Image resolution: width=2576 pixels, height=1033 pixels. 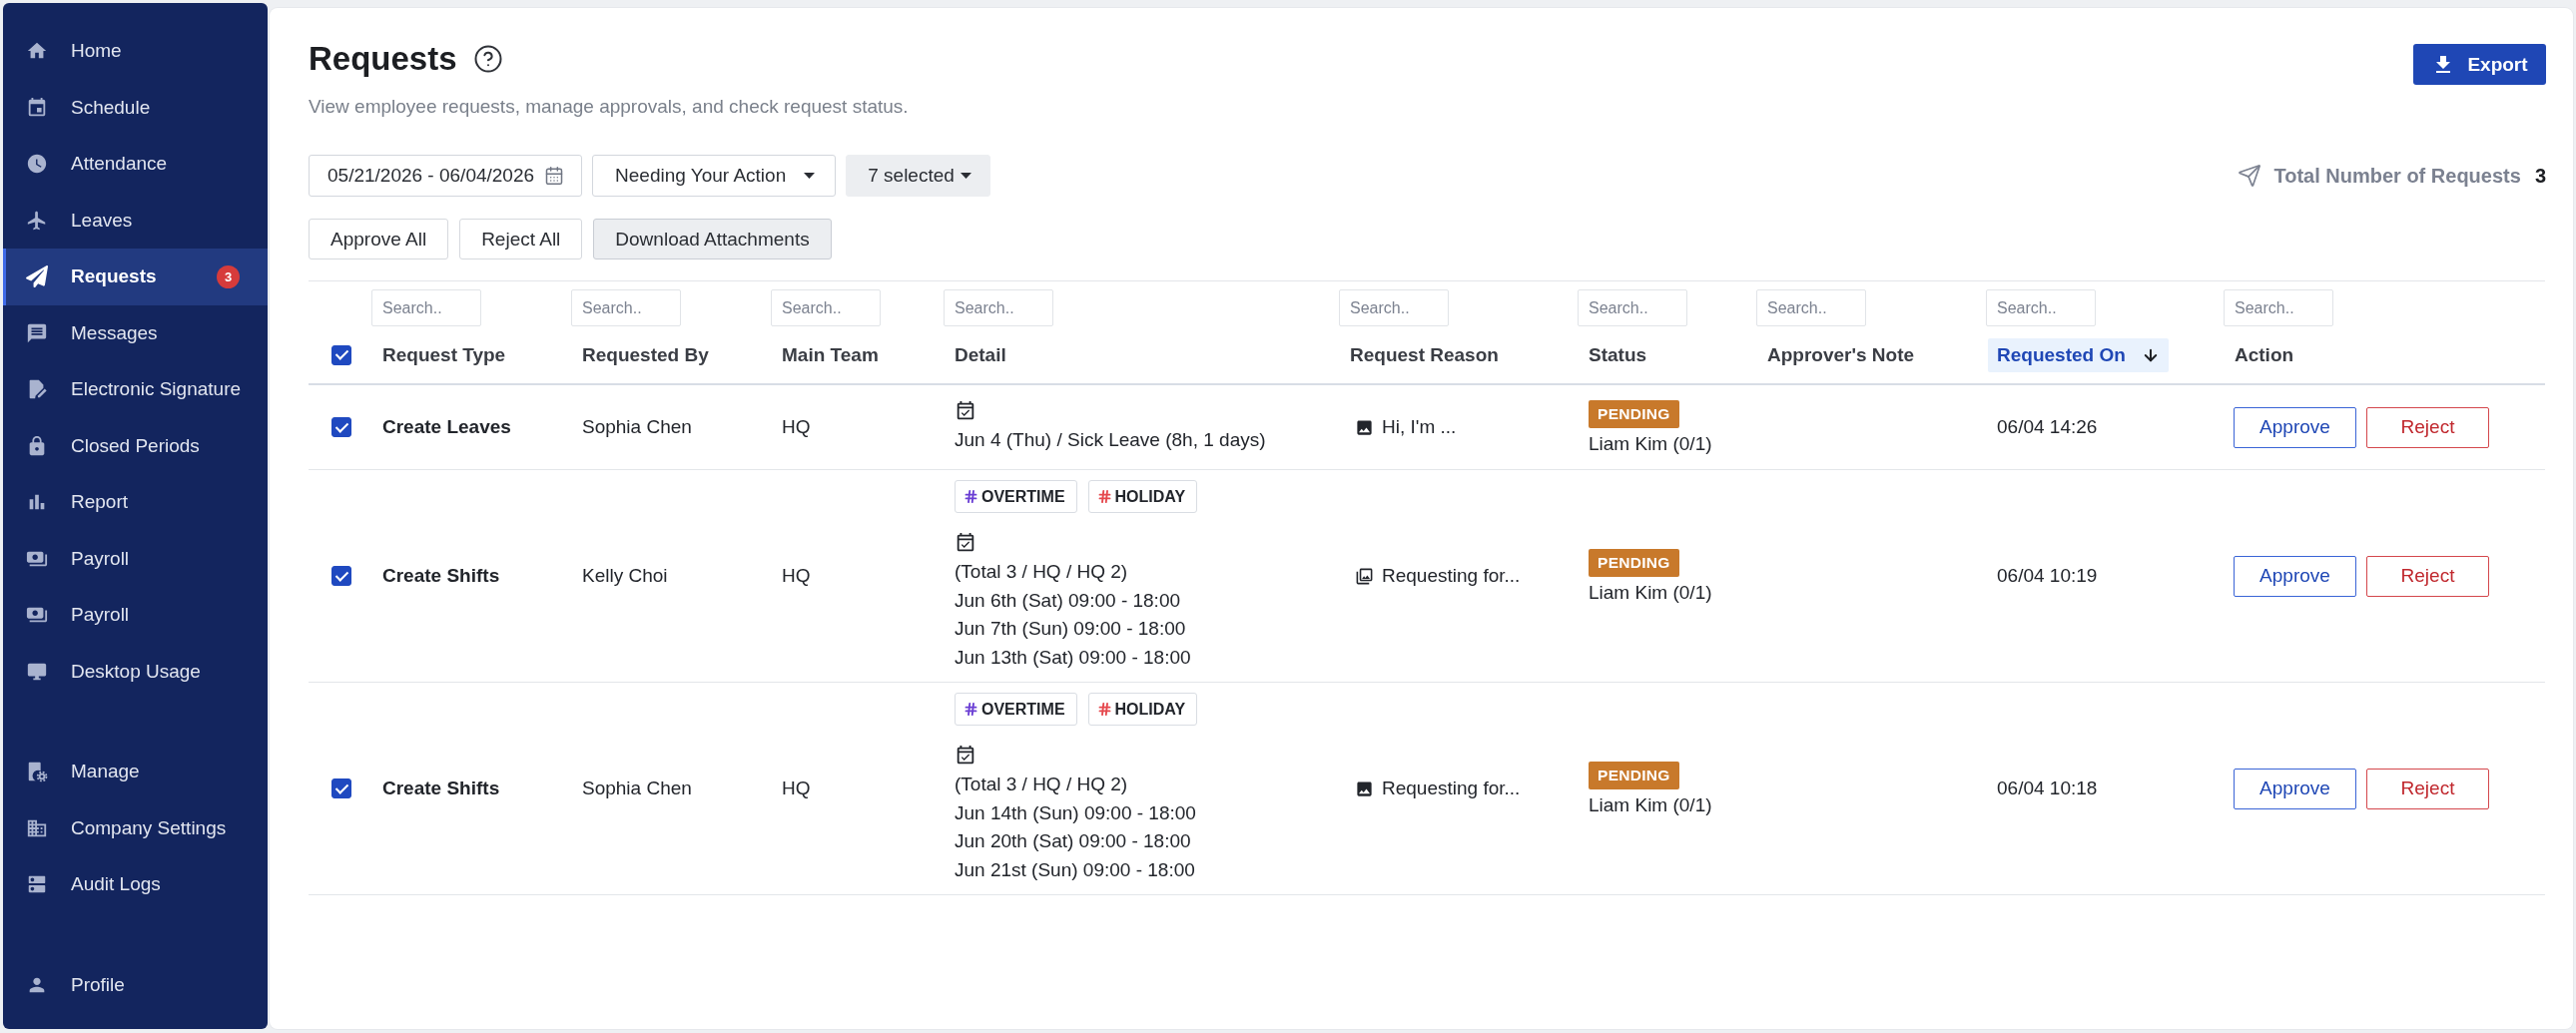 I want to click on table-cell-text: 06/04 10:19, so click(x=2048, y=576).